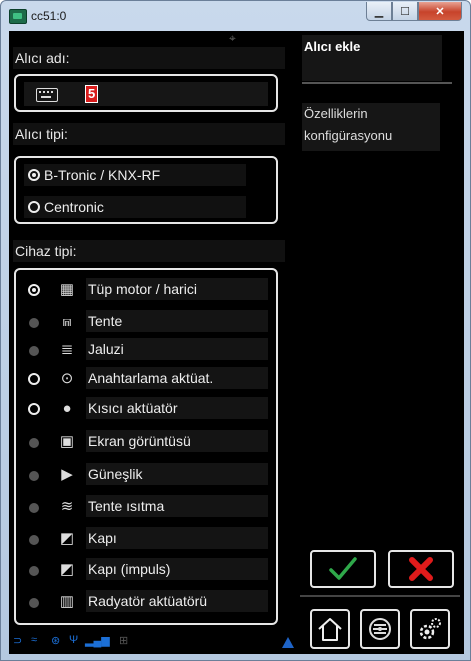  Describe the element at coordinates (153, 641) in the screenshot. I see `status-bar: ⊃ ≈ ⊛ Ψ ▂▄▆ ⊞` at that location.